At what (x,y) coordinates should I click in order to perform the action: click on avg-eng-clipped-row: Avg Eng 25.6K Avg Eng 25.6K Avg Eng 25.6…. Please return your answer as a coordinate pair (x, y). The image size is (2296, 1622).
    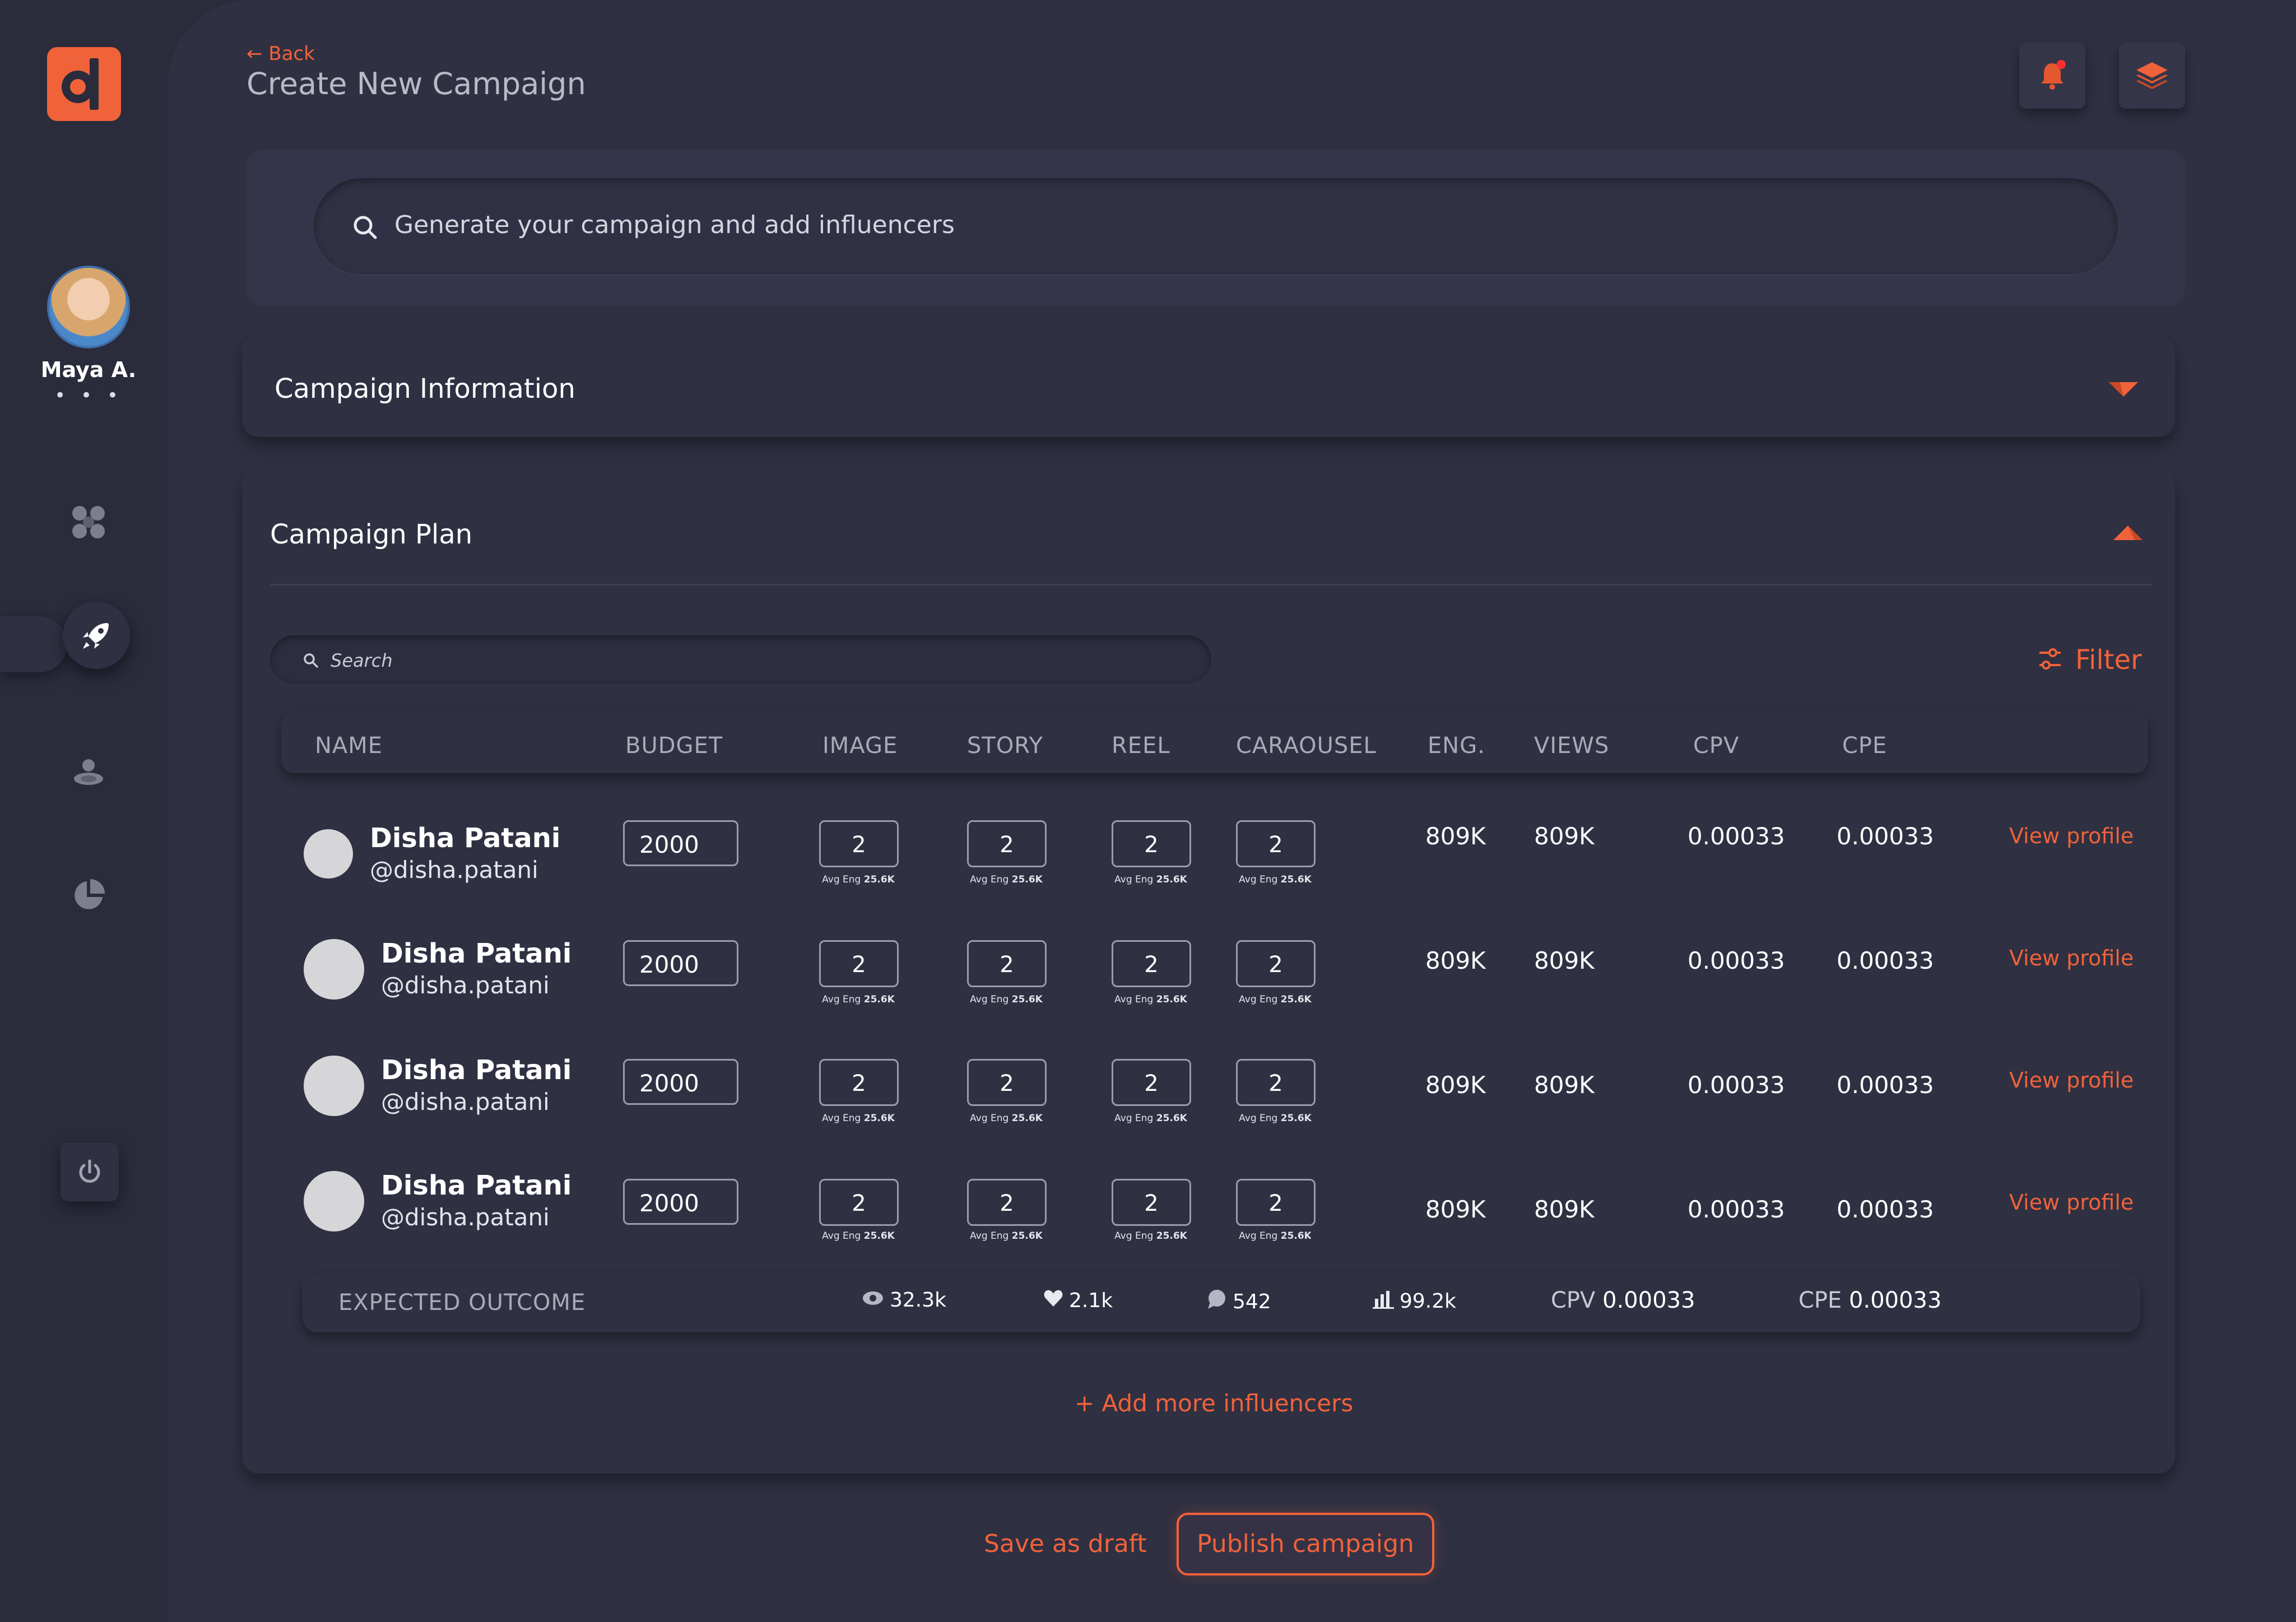
    Looking at the image, I should click on (1059, 1236).